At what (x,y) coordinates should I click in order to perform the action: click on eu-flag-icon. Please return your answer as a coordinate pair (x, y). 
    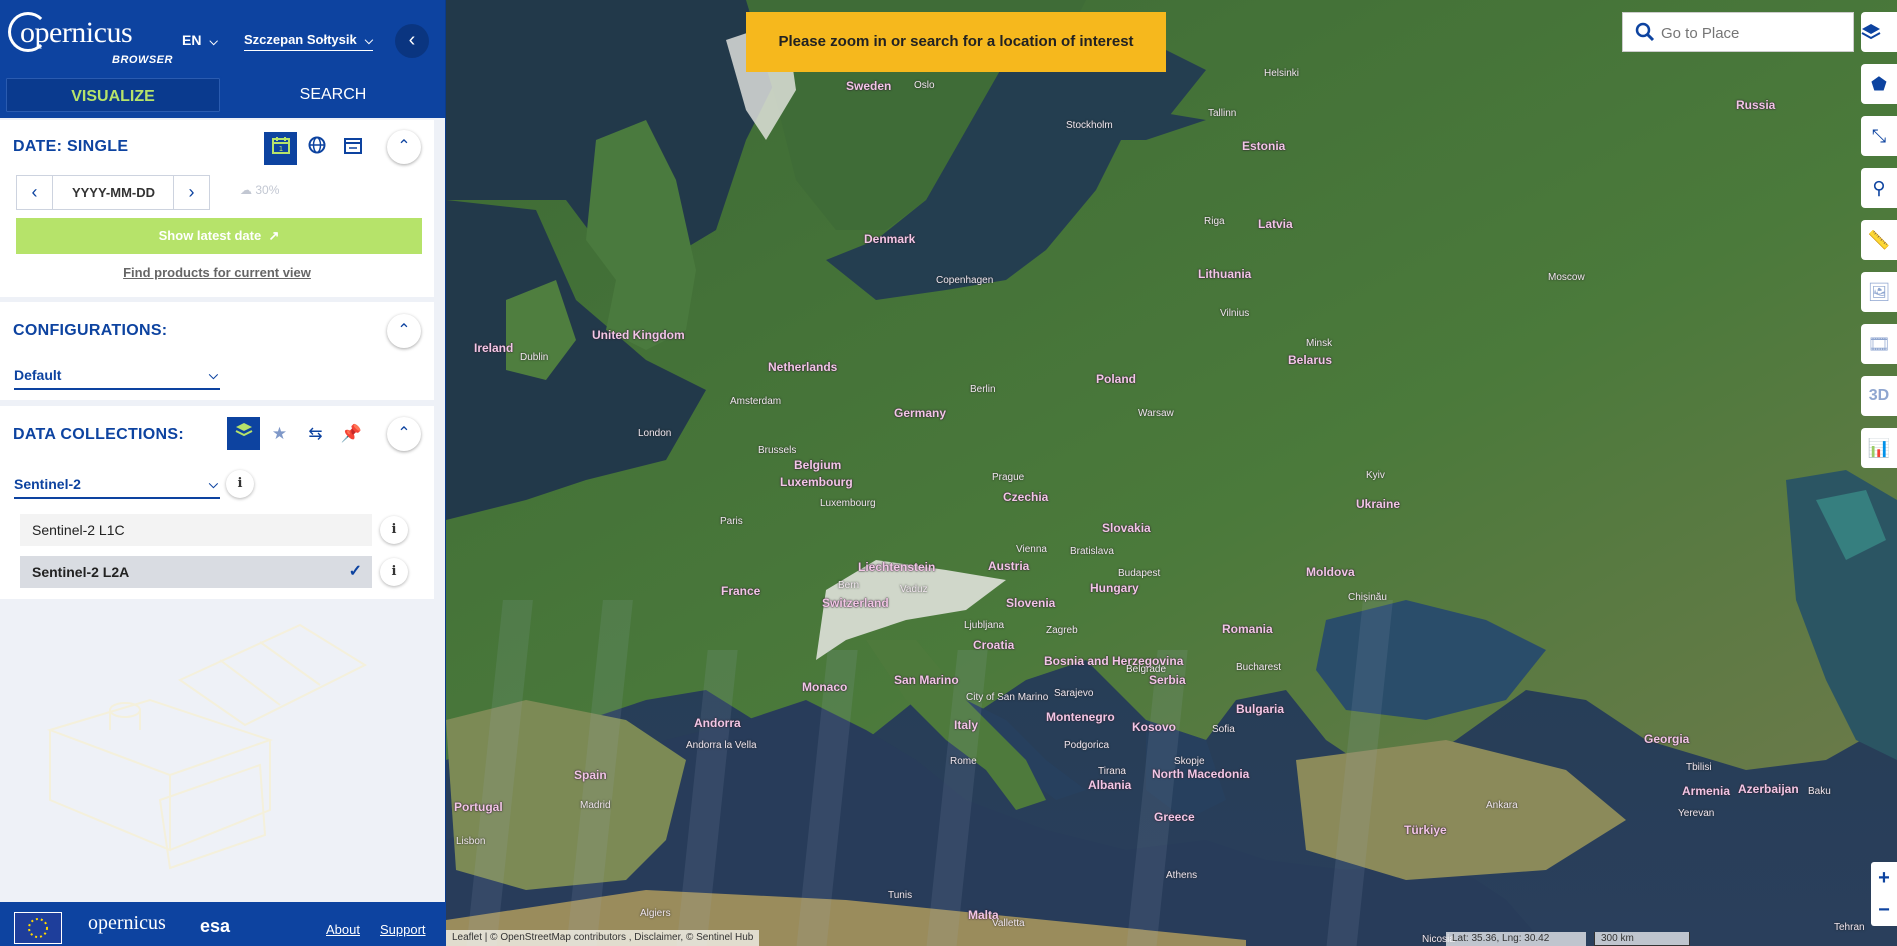
    Looking at the image, I should click on (38, 928).